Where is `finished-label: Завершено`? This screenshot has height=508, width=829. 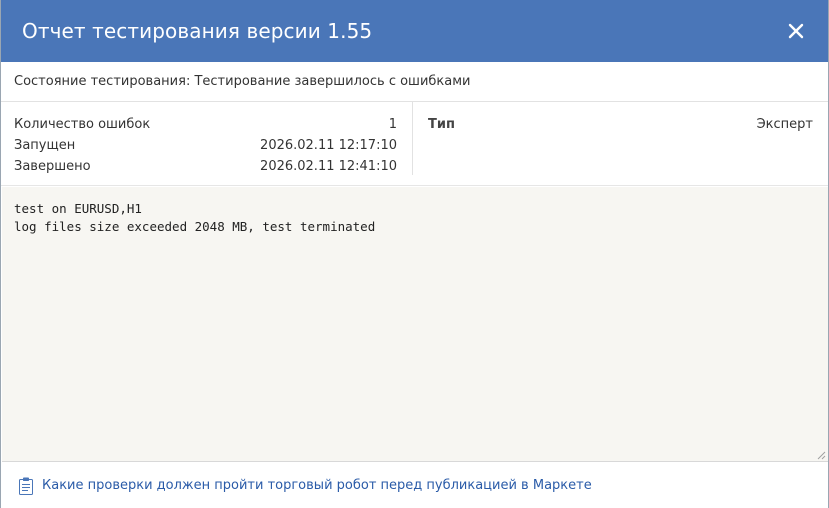
finished-label: Завершено is located at coordinates (52, 166).